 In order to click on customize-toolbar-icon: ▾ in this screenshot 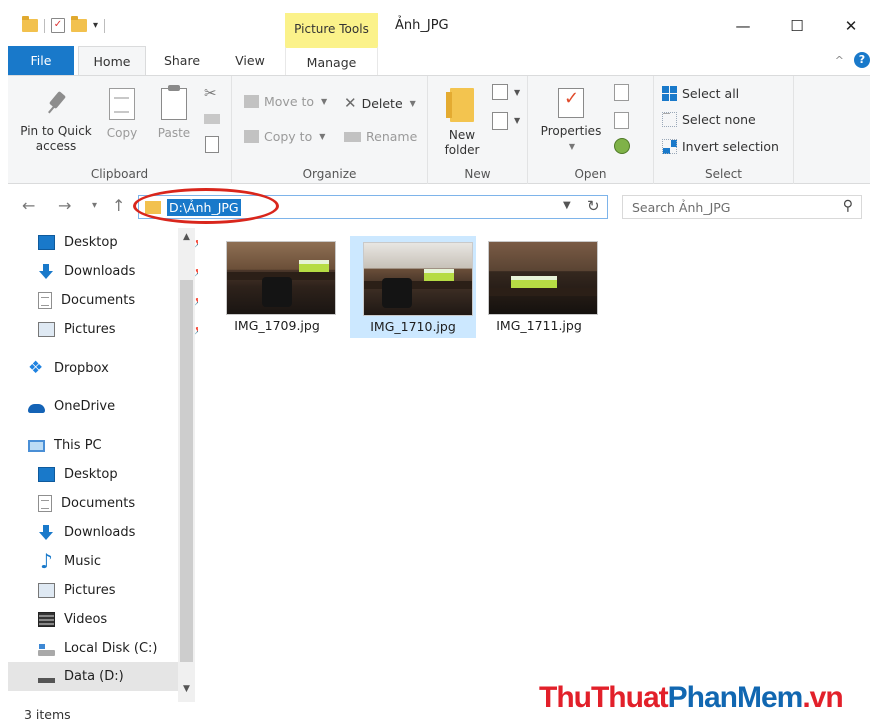, I will do `click(95, 25)`.